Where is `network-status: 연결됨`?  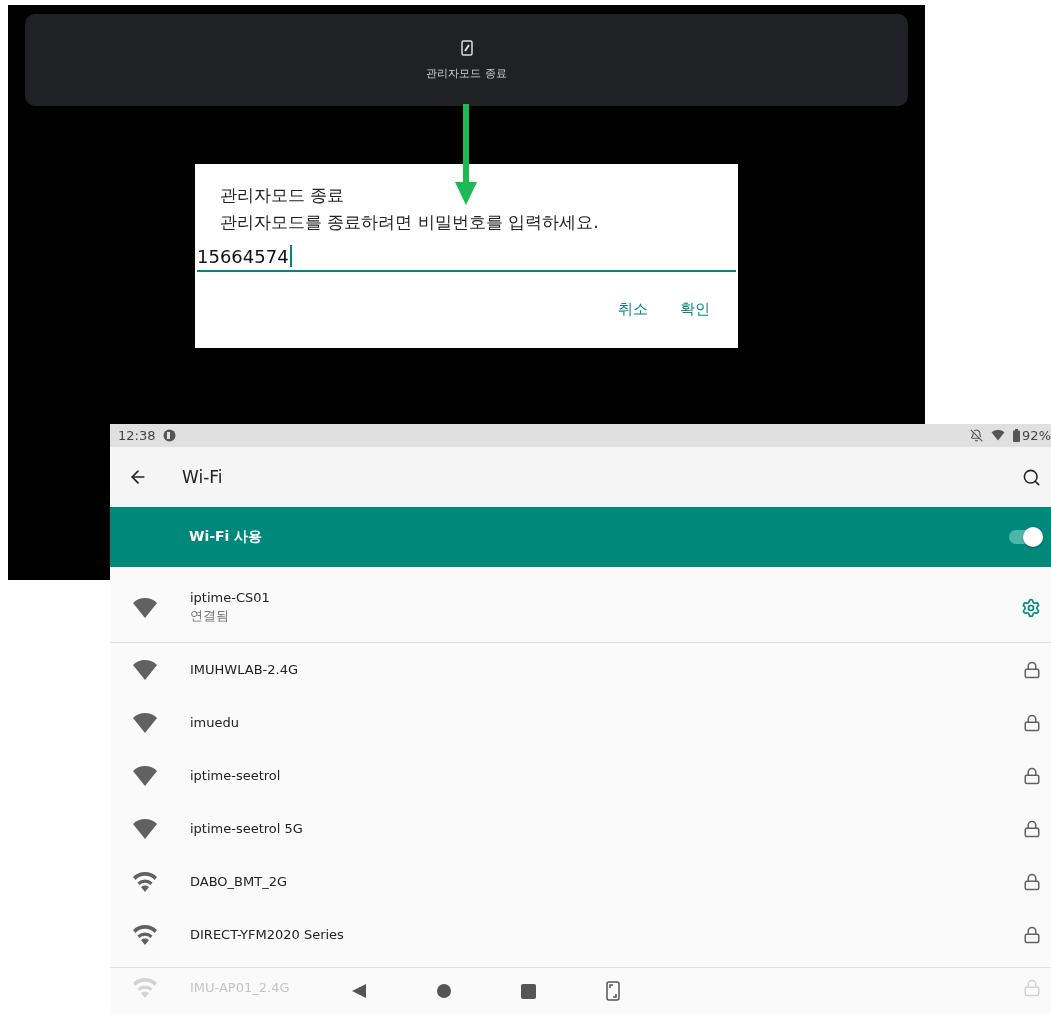
network-status: 연결됨 is located at coordinates (210, 616).